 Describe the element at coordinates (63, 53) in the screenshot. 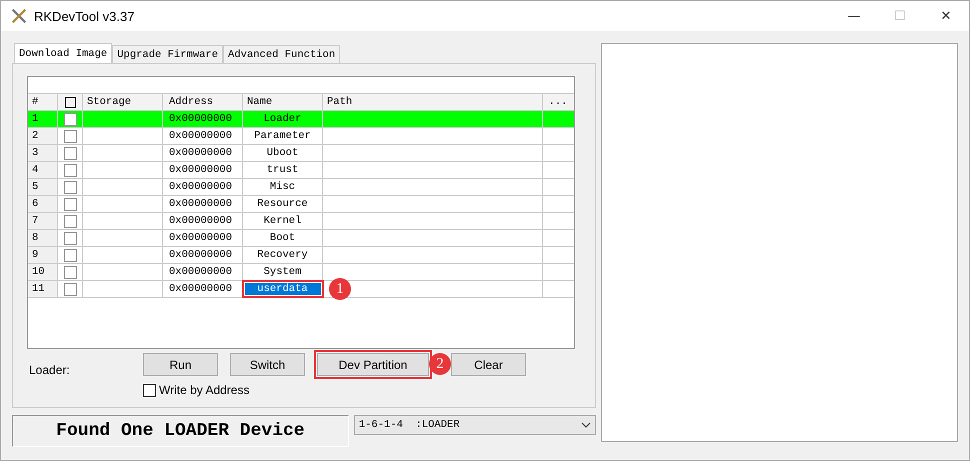

I see `tab: Download Image` at that location.